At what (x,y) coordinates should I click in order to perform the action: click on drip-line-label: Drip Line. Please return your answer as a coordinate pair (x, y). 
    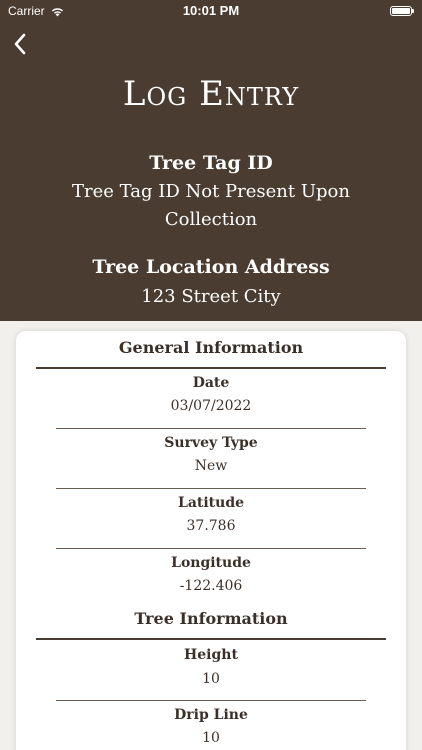
    Looking at the image, I should click on (211, 715).